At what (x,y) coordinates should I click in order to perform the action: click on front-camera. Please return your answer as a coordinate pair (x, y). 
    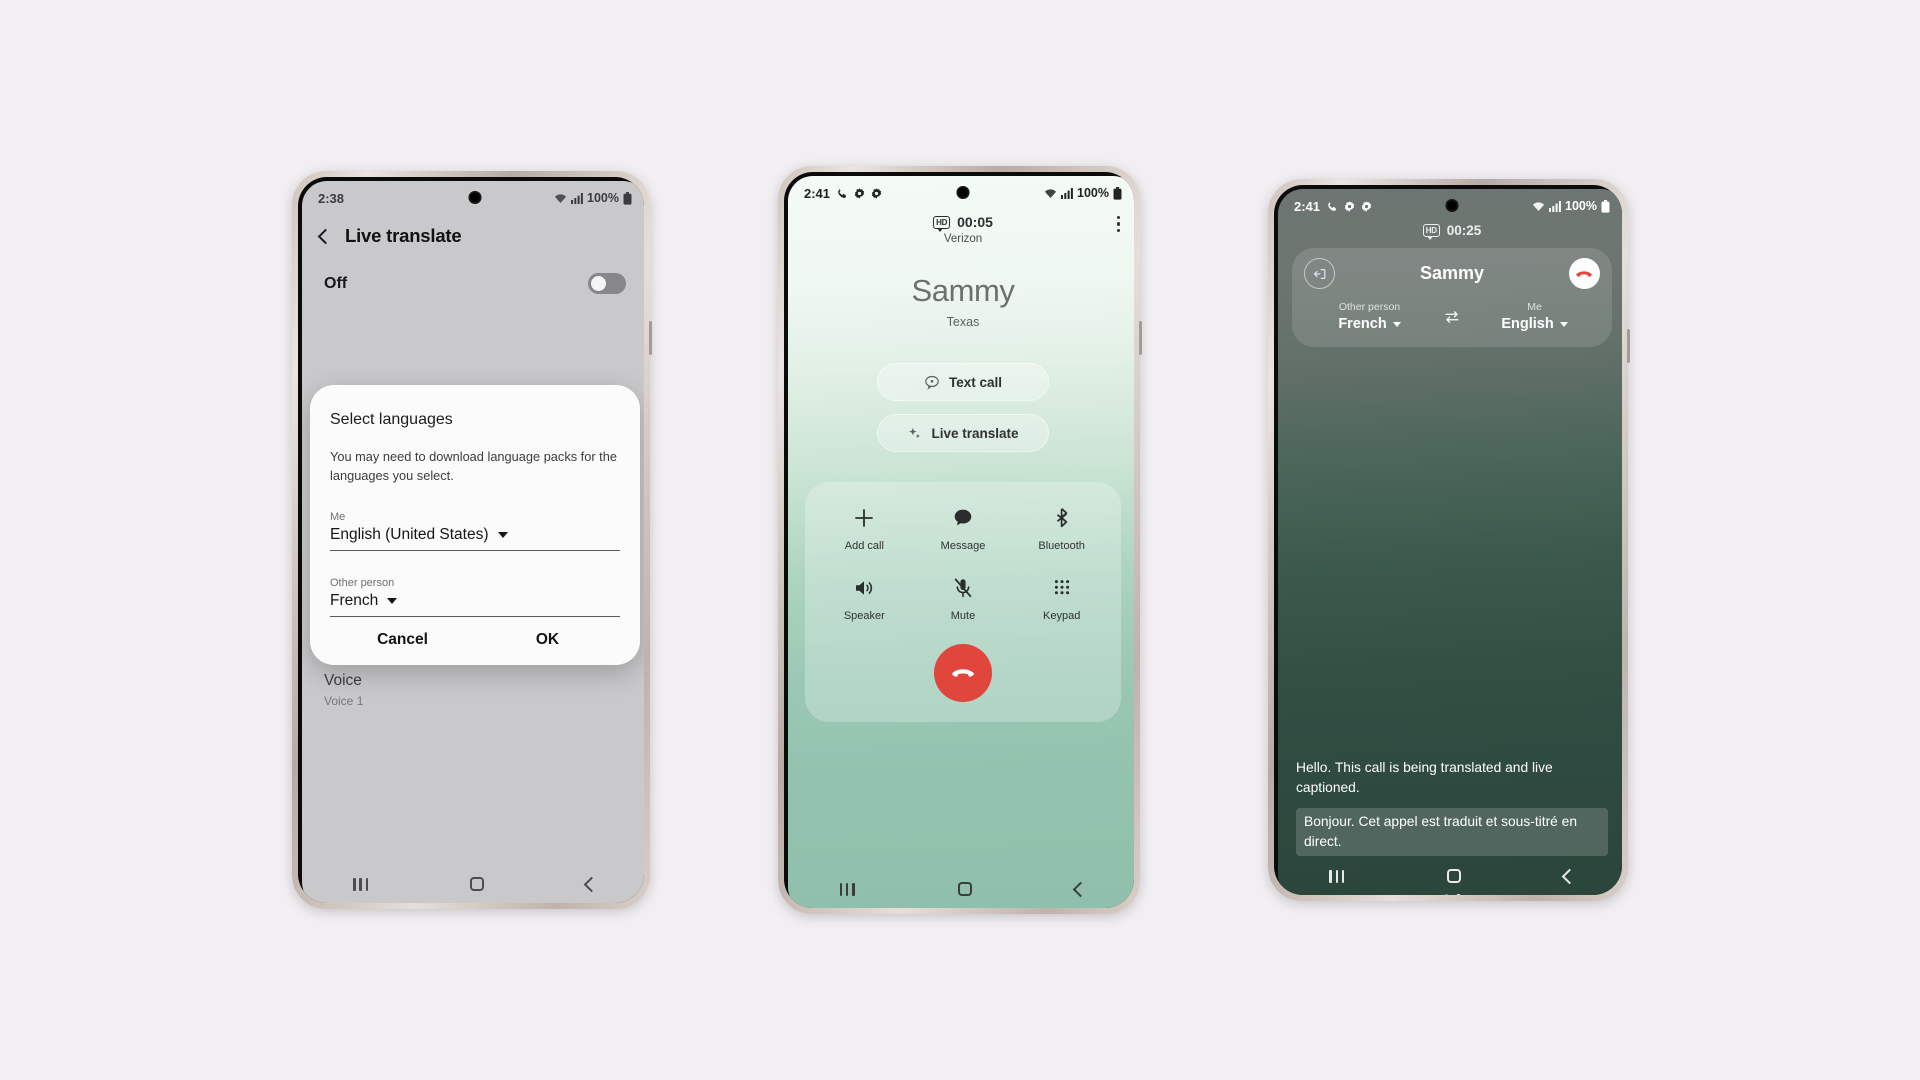
    Looking at the image, I should click on (1452, 205).